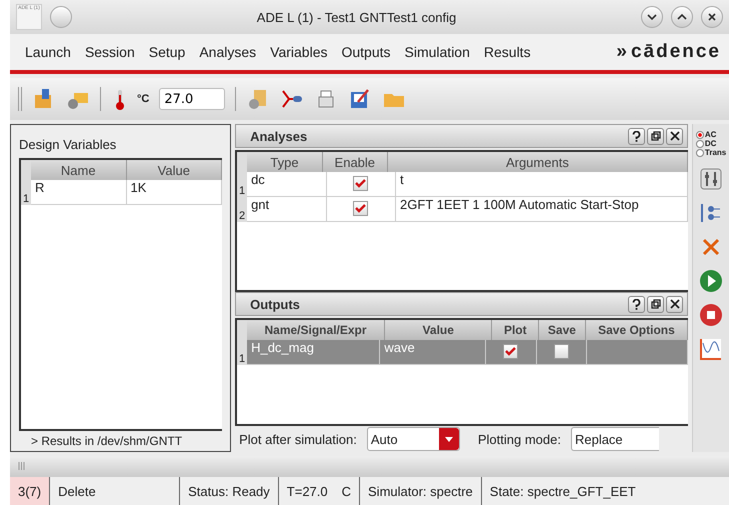 Image resolution: width=729 pixels, height=505 pixels. What do you see at coordinates (313, 352) in the screenshot?
I see `table-cell: H_dc_mag` at bounding box center [313, 352].